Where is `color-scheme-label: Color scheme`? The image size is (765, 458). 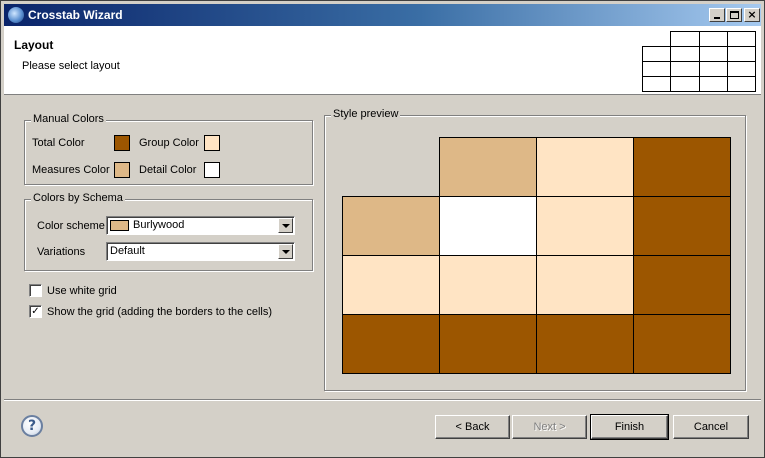
color-scheme-label: Color scheme is located at coordinates (71, 226).